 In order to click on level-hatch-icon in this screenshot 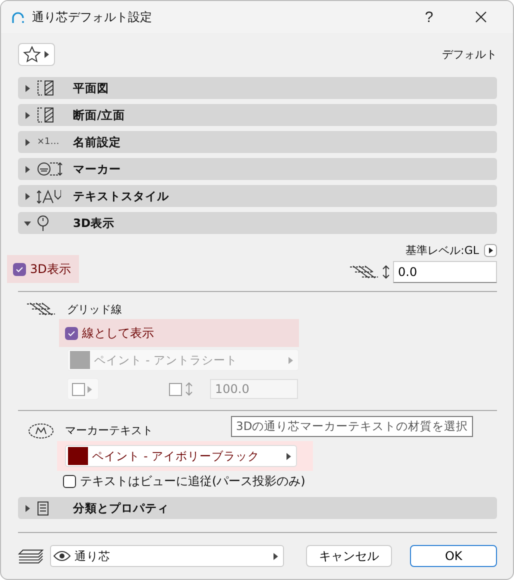, I will do `click(364, 272)`.